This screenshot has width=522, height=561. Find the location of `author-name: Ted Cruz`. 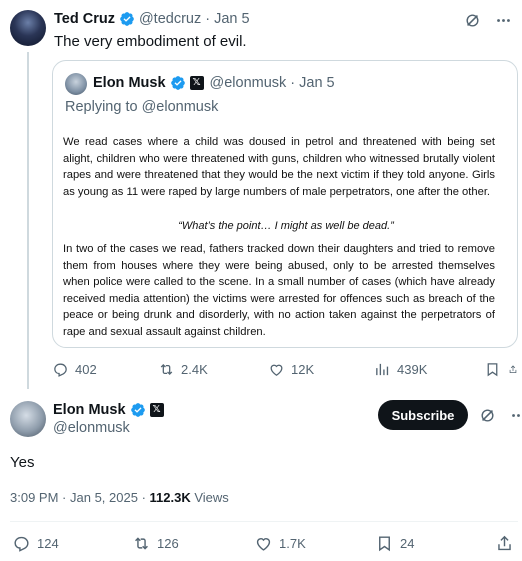

author-name: Ted Cruz is located at coordinates (84, 19).